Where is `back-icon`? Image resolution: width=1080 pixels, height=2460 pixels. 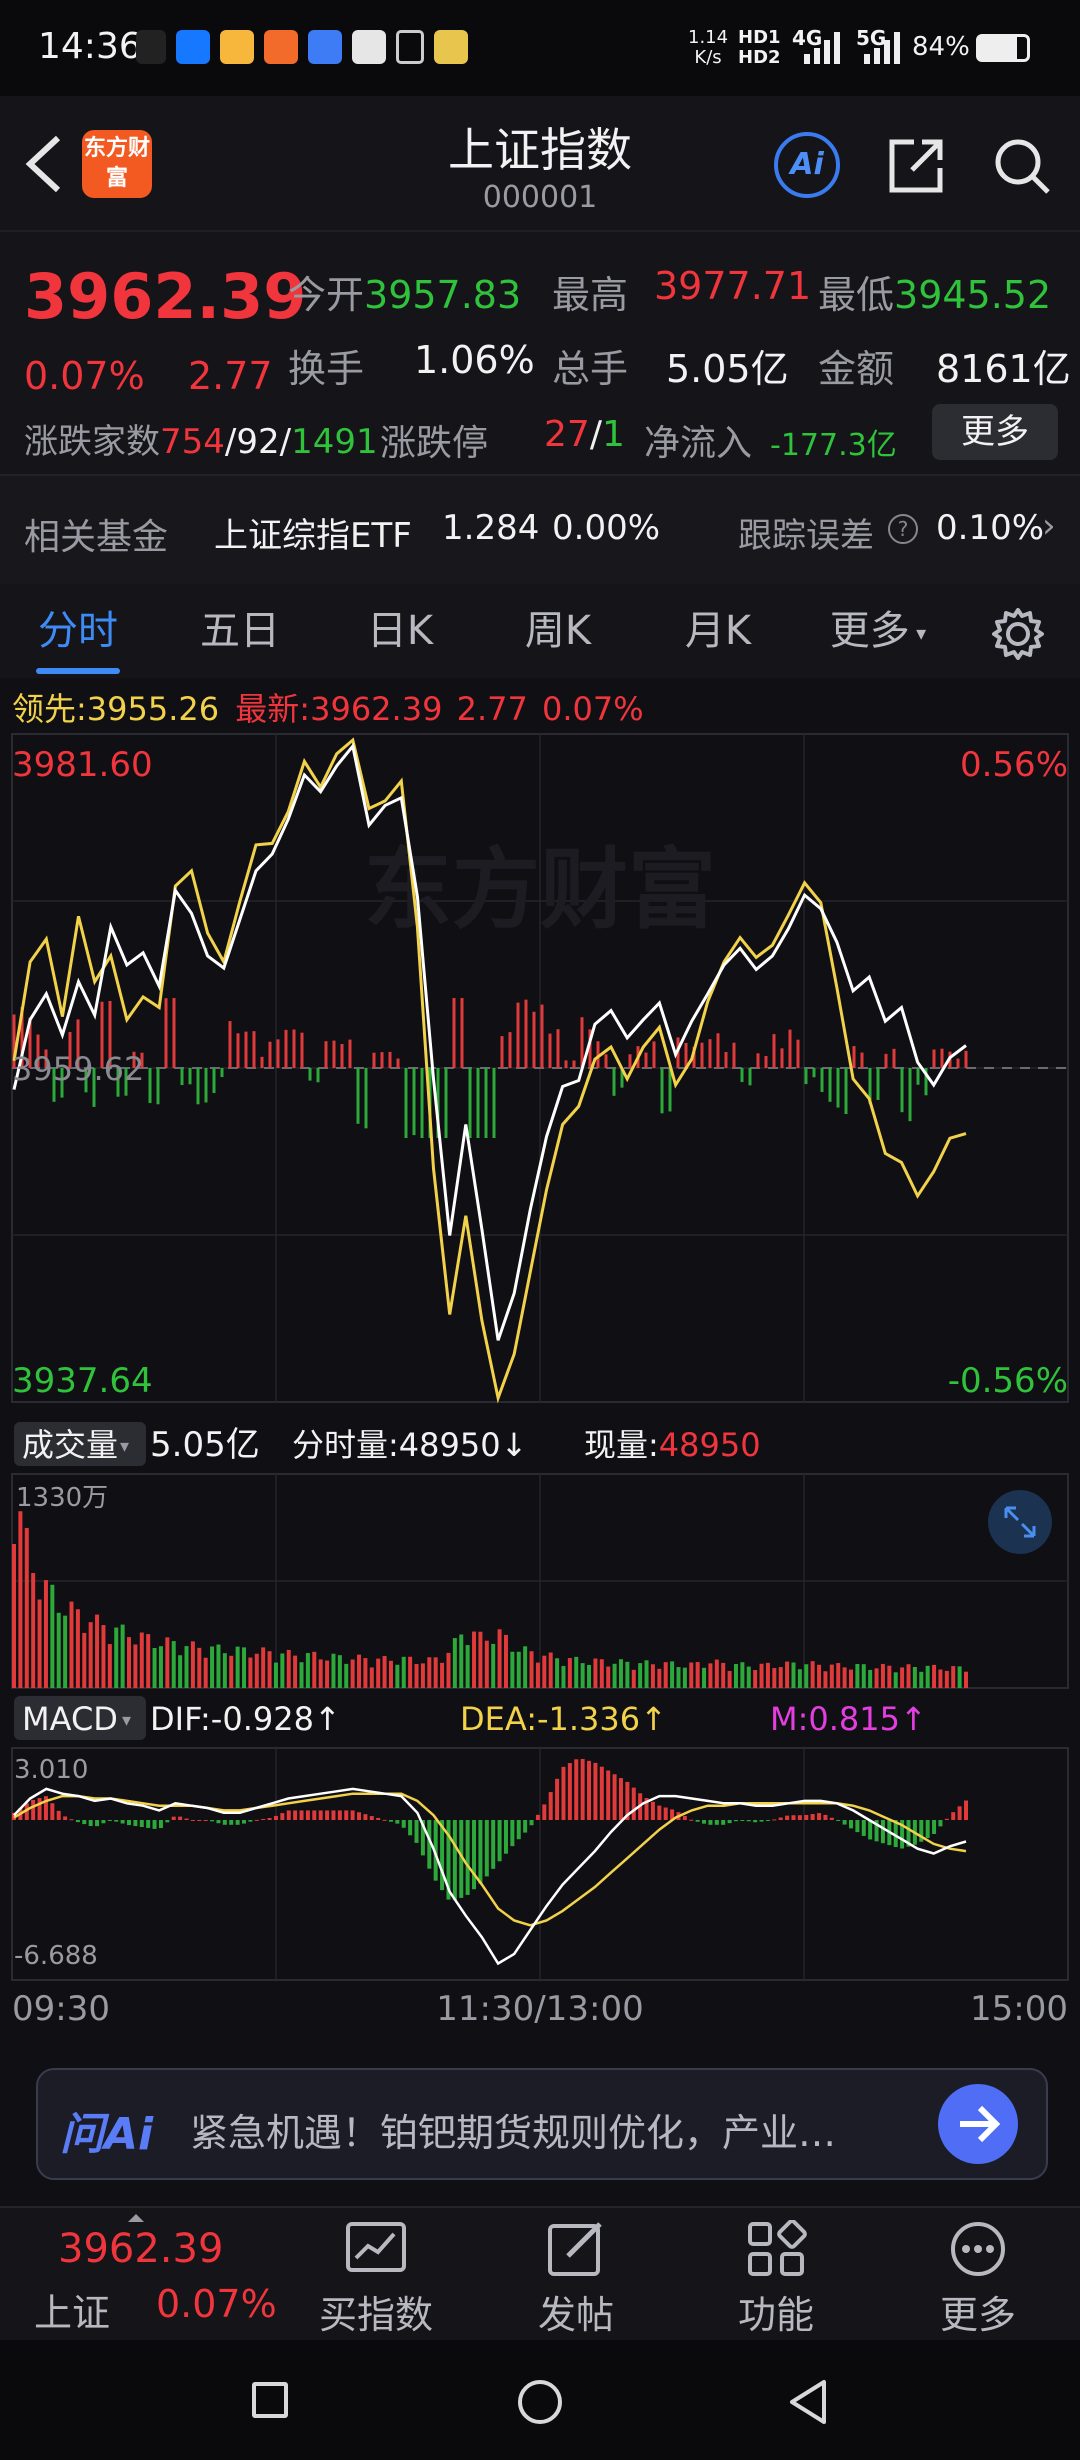 back-icon is located at coordinates (43, 164).